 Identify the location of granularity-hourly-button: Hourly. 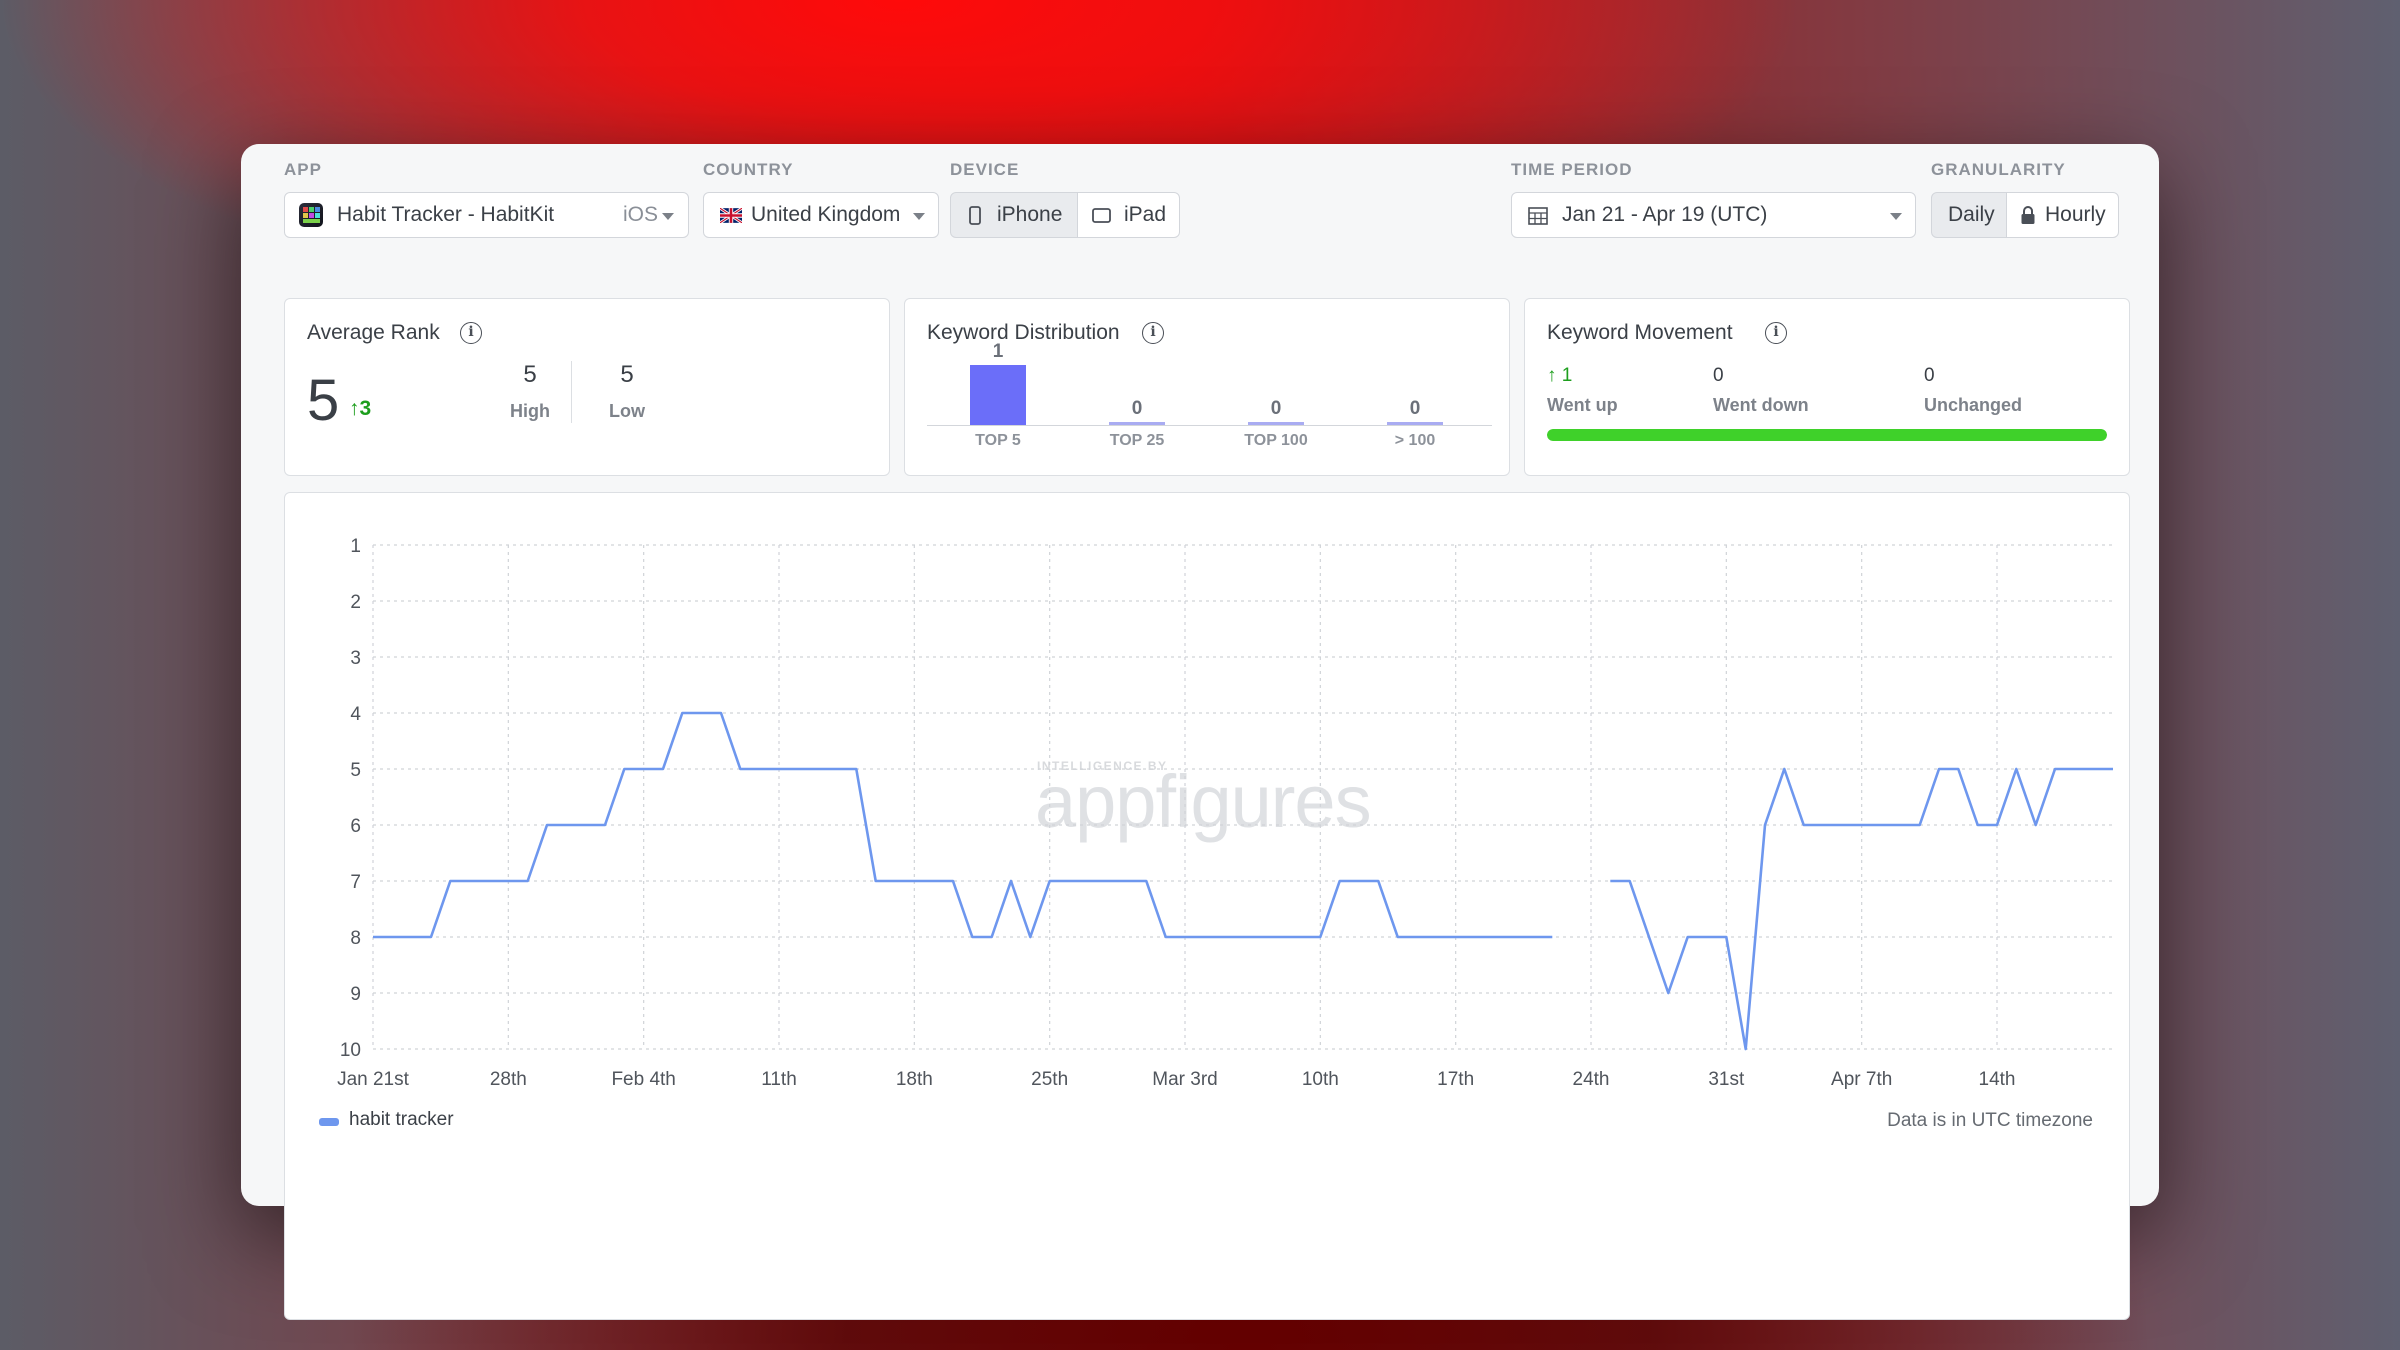
(2062, 215).